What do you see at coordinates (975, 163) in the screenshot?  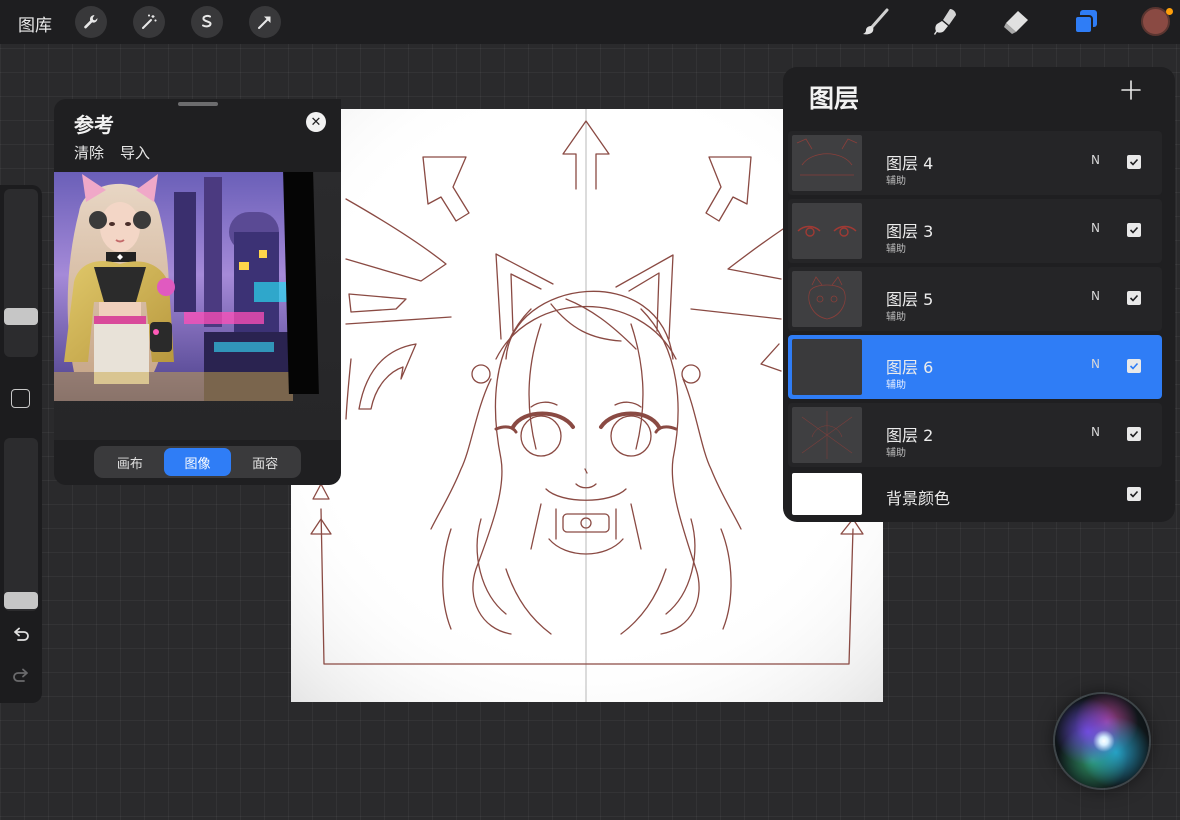 I see `layer-row: 图层 4 辅助 N` at bounding box center [975, 163].